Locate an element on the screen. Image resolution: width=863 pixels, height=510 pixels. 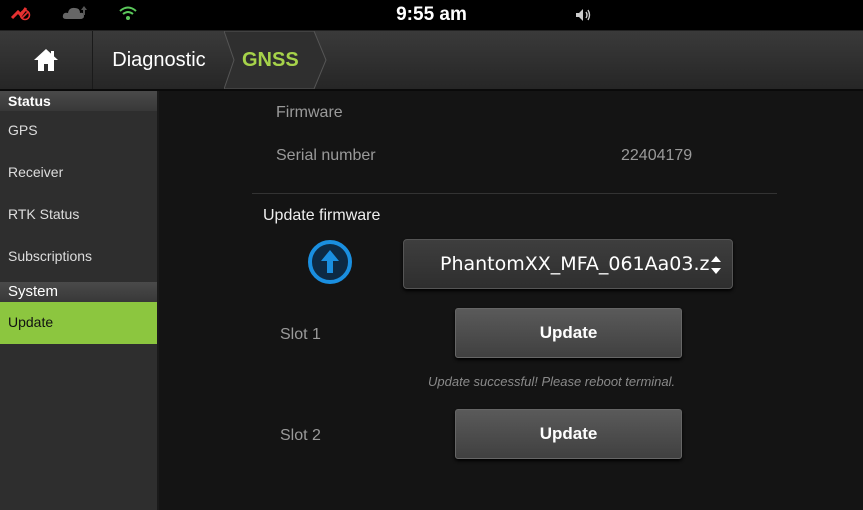
firmware-file-select: PhantomXX_MFA_061Aa03.z is located at coordinates (568, 264).